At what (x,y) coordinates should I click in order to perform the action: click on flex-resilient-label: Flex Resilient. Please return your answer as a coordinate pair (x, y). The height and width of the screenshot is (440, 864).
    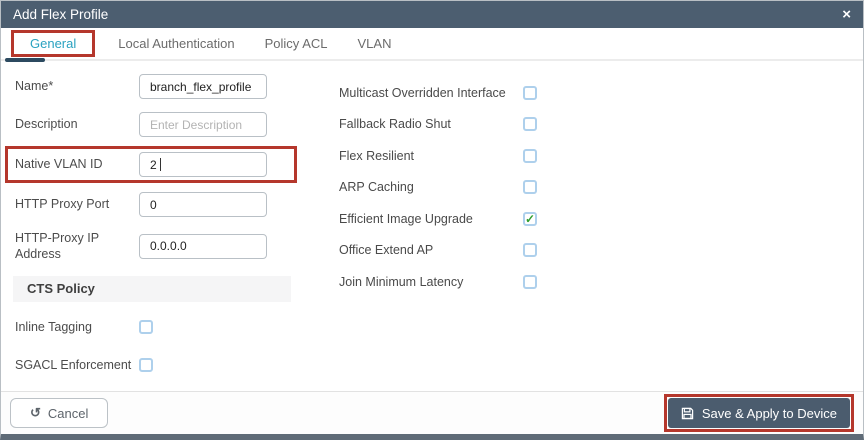
    Looking at the image, I should click on (377, 155).